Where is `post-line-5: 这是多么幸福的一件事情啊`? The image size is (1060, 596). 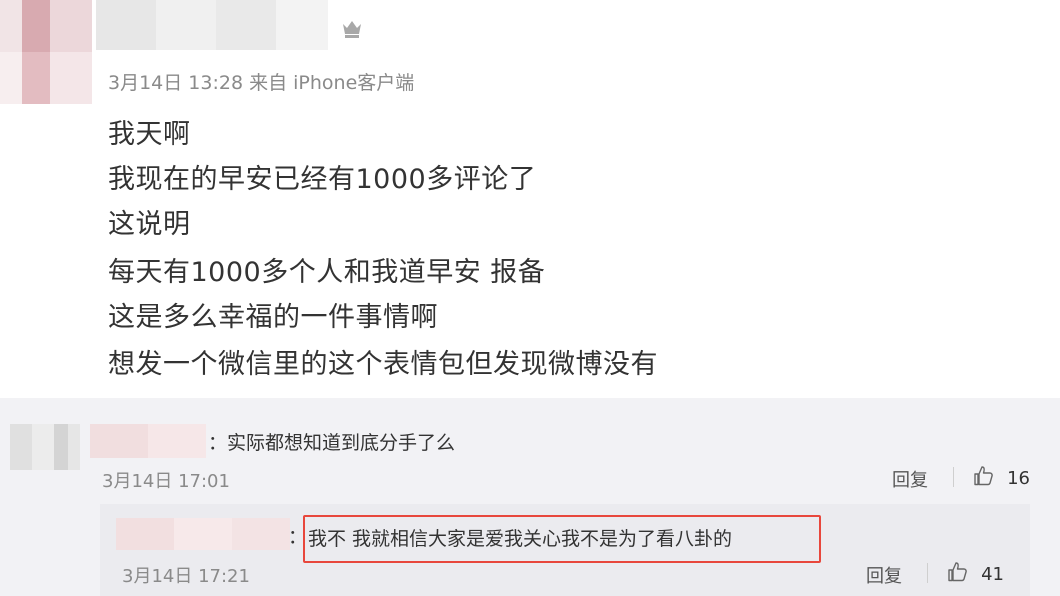 post-line-5: 这是多么幸福的一件事情啊 is located at coordinates (273, 317).